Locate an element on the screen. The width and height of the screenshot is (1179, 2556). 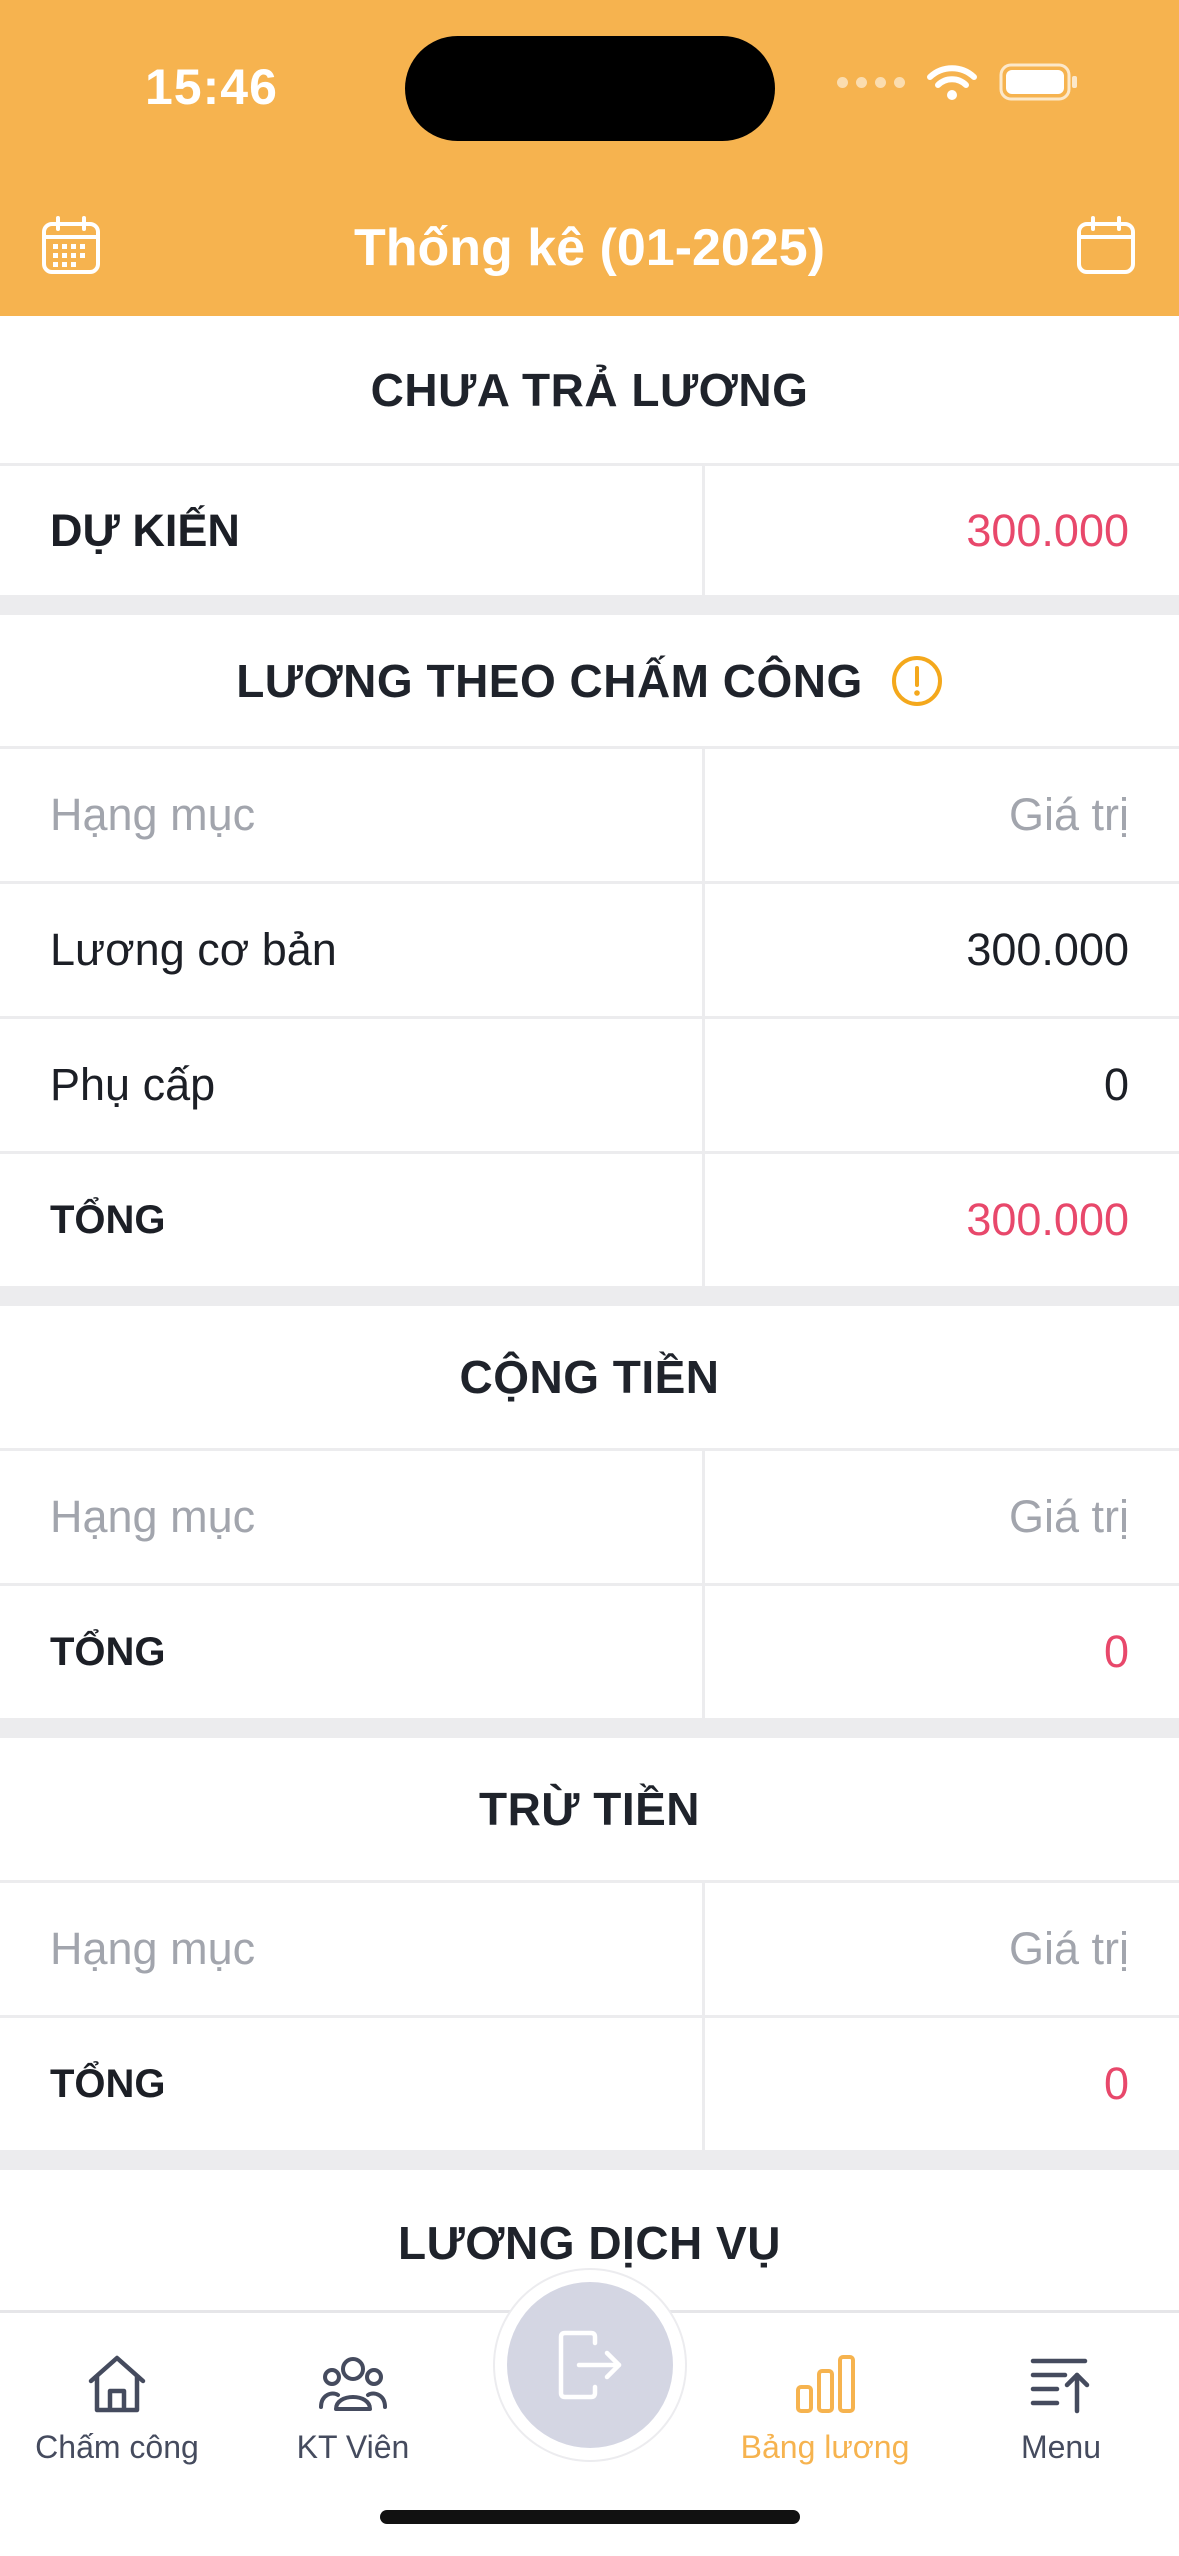
nav-label: KT Viên is located at coordinates (353, 2447).